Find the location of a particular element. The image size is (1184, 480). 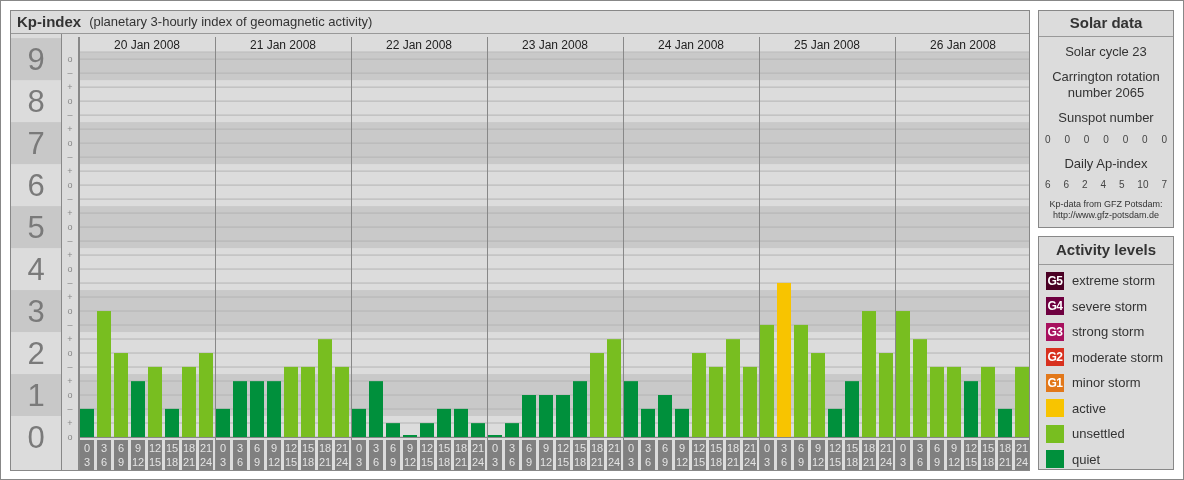

ap-index-label: Daily Ap-index is located at coordinates (1106, 163).